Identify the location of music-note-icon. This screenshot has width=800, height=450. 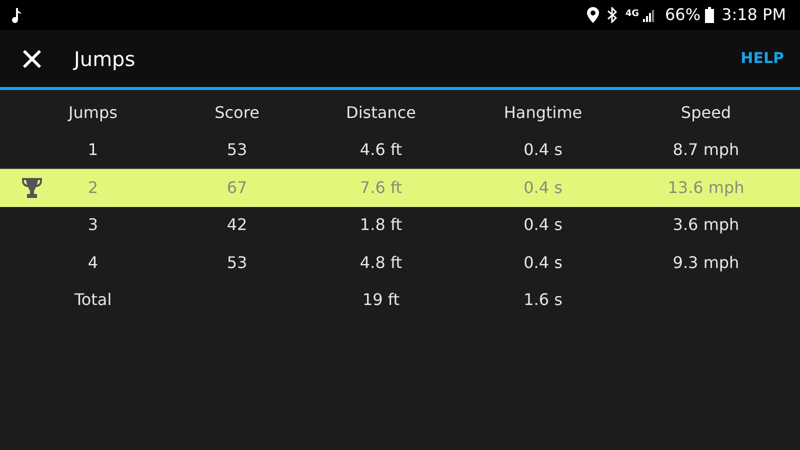
(16, 15).